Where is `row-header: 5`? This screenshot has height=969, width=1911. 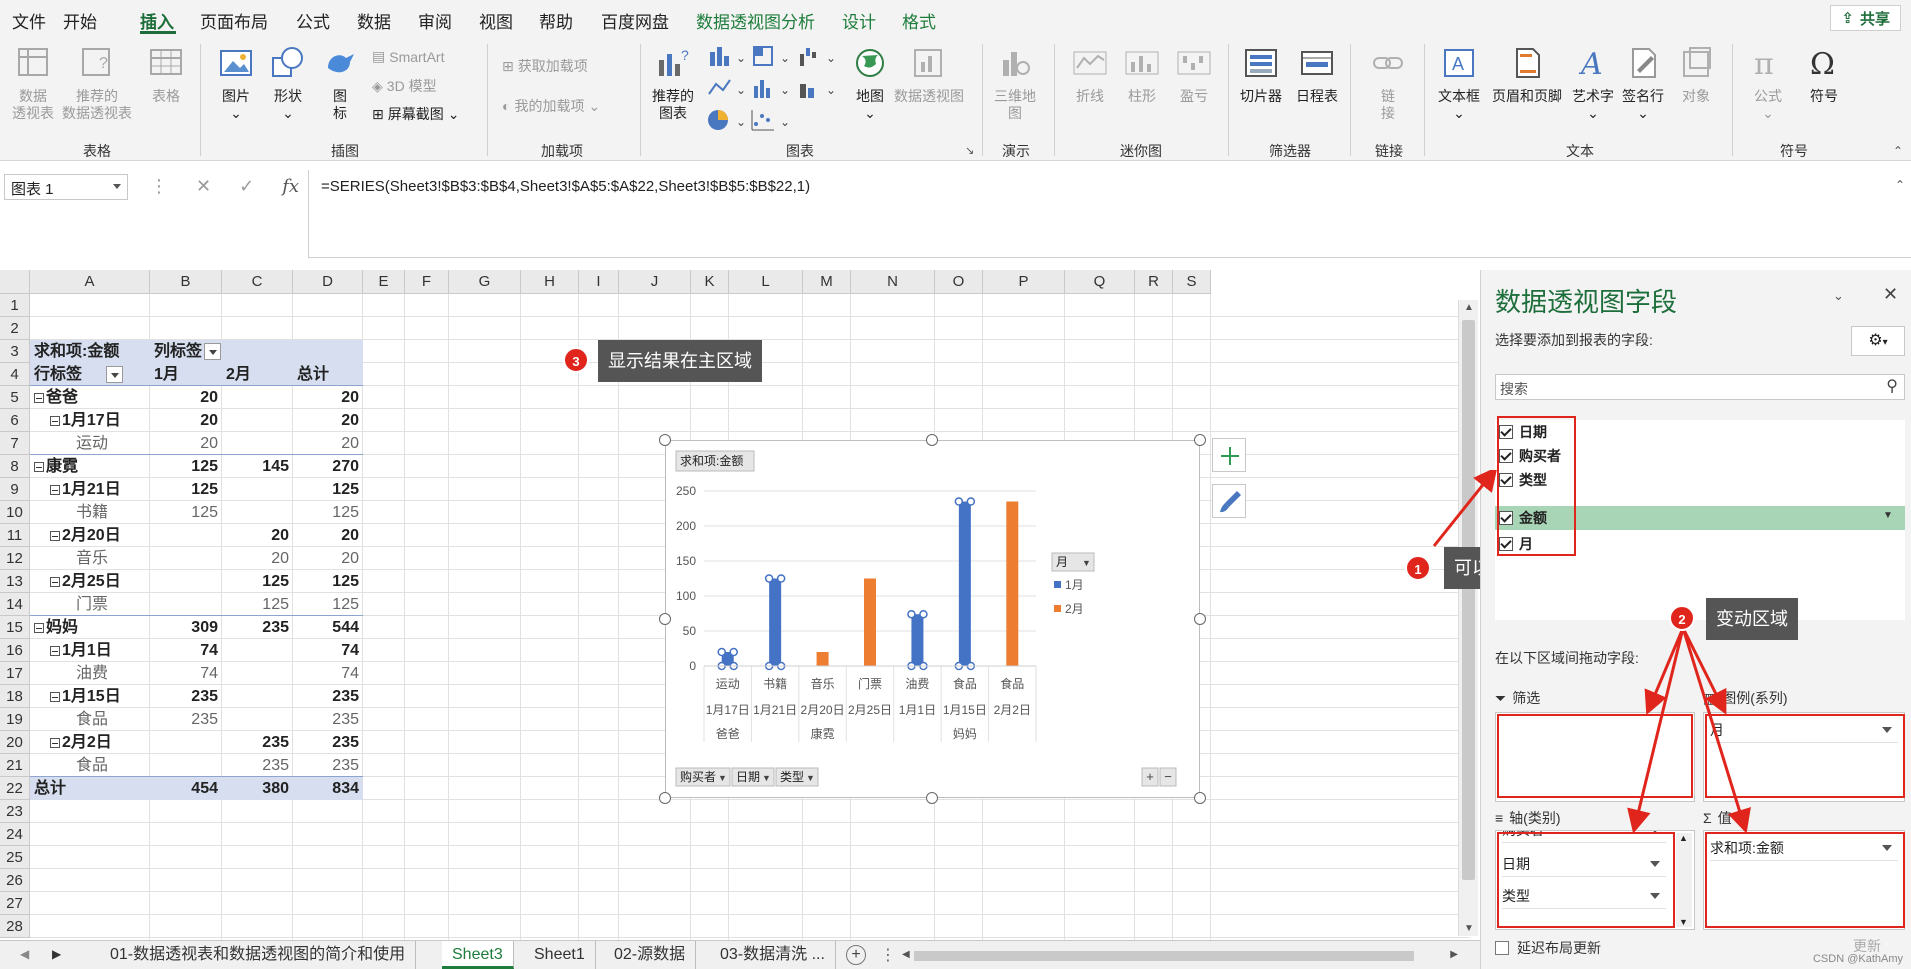 row-header: 5 is located at coordinates (15, 397).